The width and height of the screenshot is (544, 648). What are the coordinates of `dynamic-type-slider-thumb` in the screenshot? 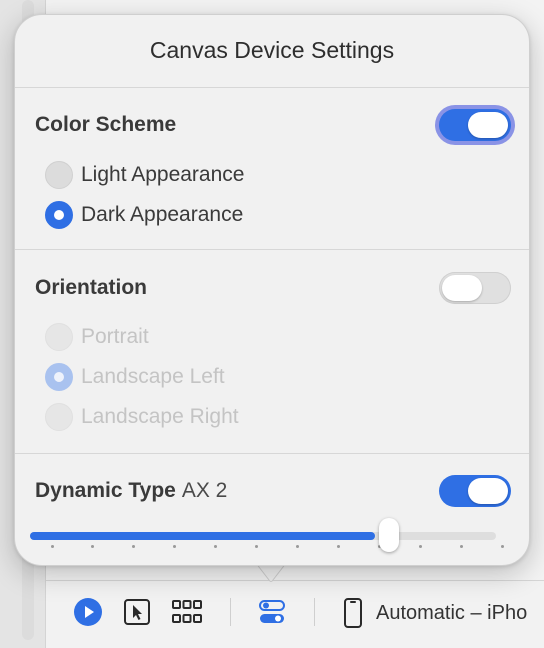 It's located at (389, 535).